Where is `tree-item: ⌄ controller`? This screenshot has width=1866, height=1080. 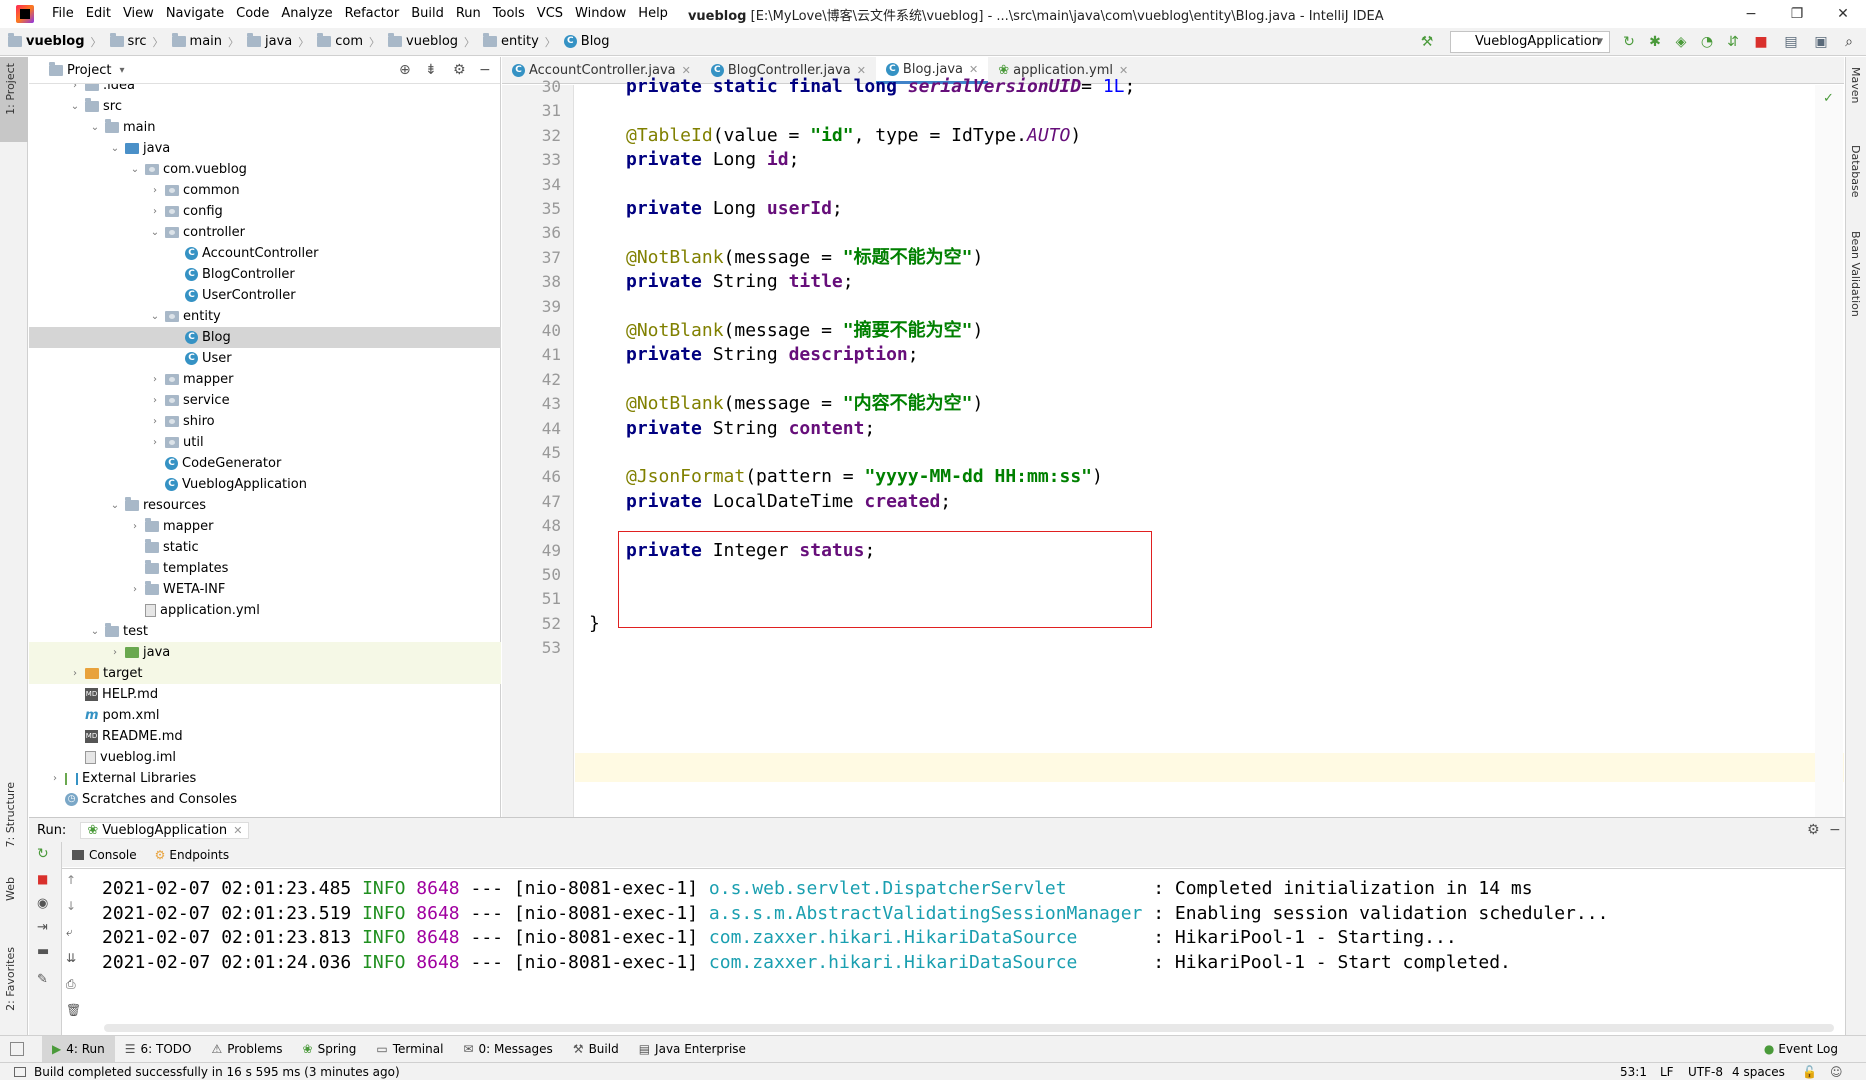 tree-item: ⌄ controller is located at coordinates (197, 232).